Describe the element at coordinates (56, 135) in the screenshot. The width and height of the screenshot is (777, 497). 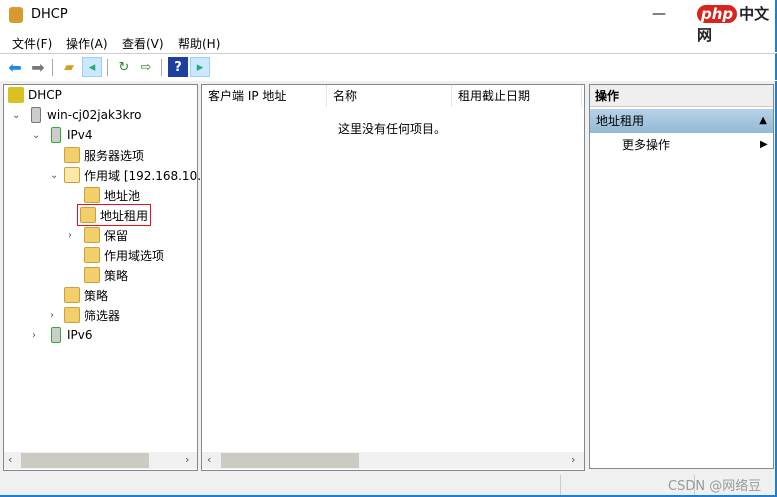
I see `ipv4-icon` at that location.